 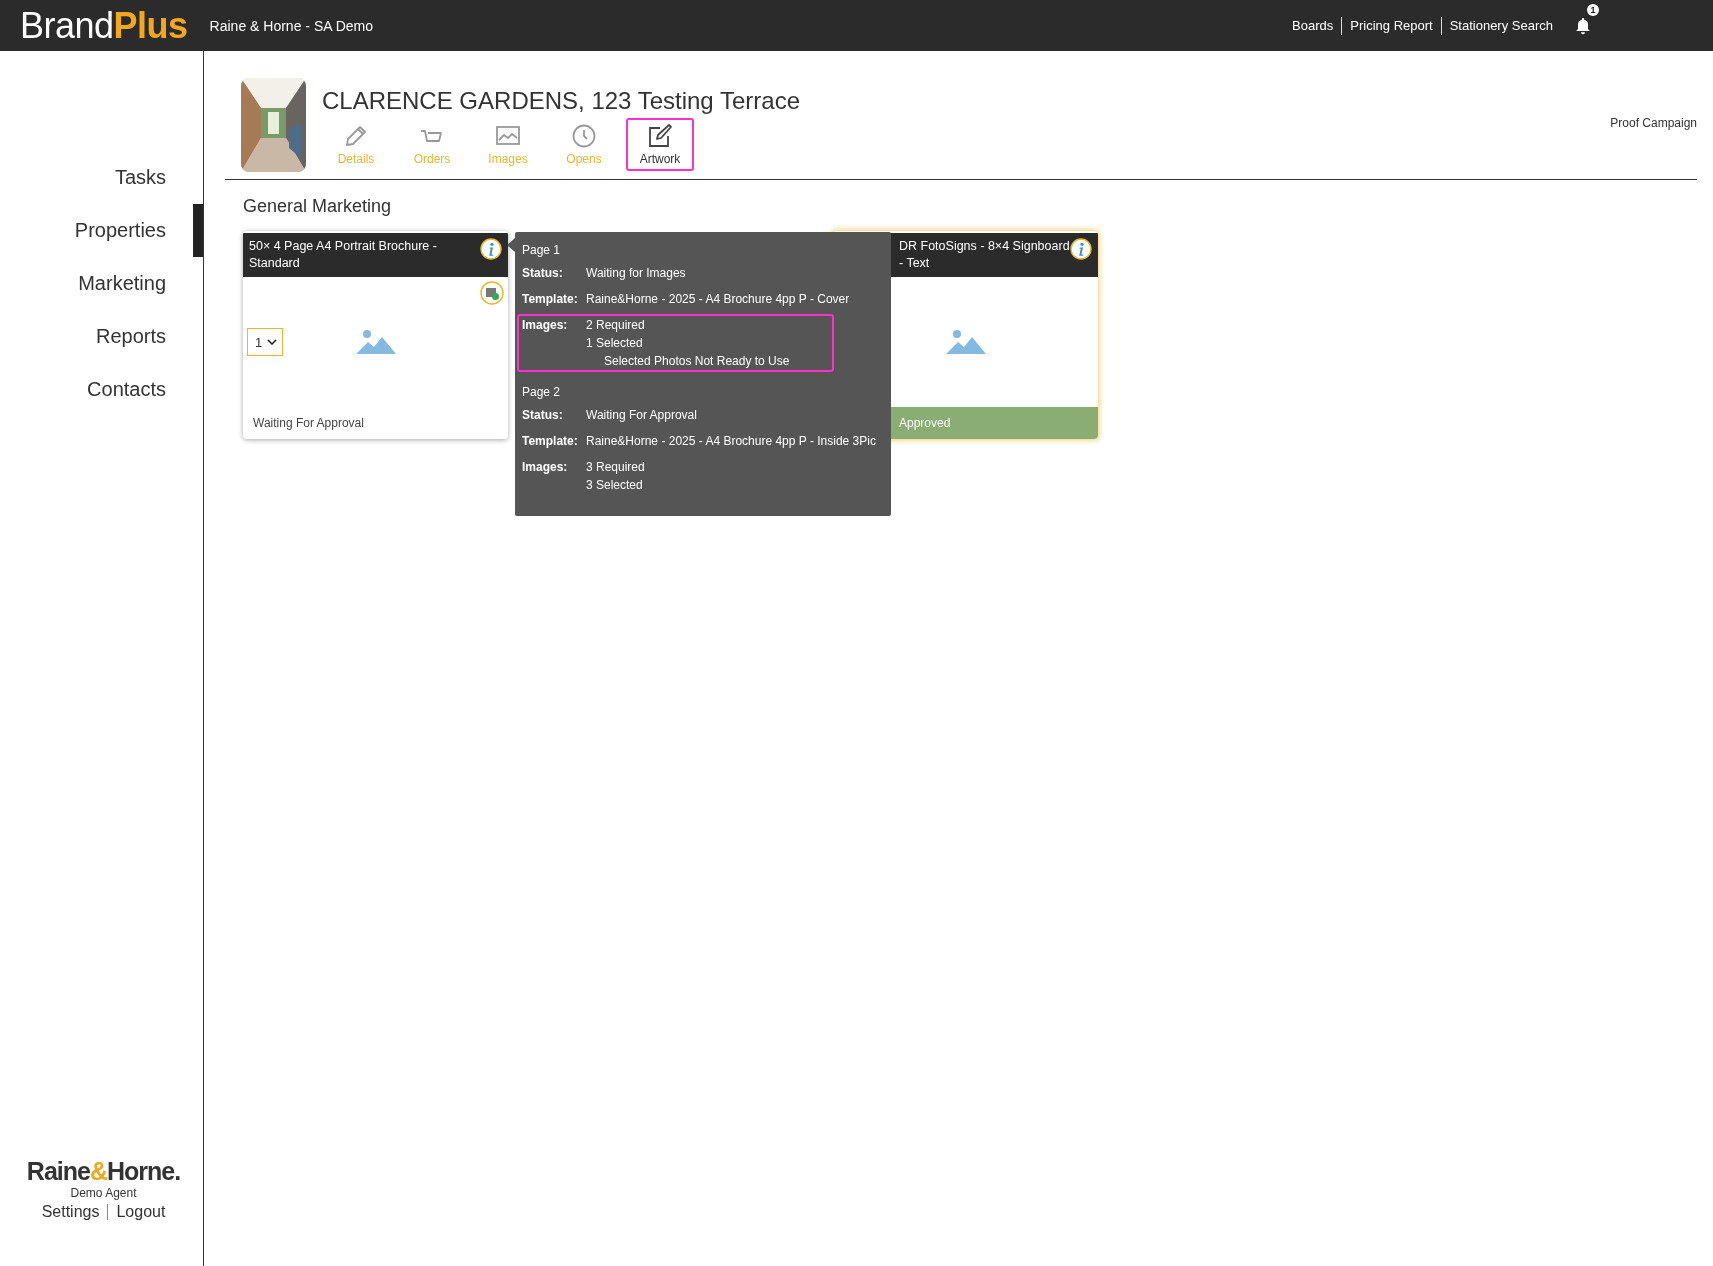 What do you see at coordinates (492, 293) in the screenshot?
I see `add-image-icon` at bounding box center [492, 293].